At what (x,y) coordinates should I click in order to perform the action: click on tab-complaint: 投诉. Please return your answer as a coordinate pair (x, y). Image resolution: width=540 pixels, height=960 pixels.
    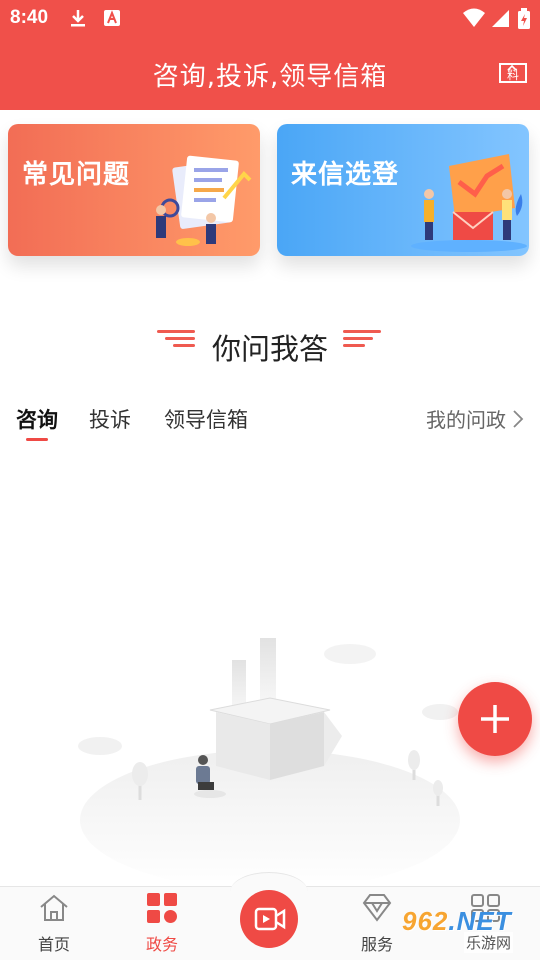
    Looking at the image, I should click on (110, 419).